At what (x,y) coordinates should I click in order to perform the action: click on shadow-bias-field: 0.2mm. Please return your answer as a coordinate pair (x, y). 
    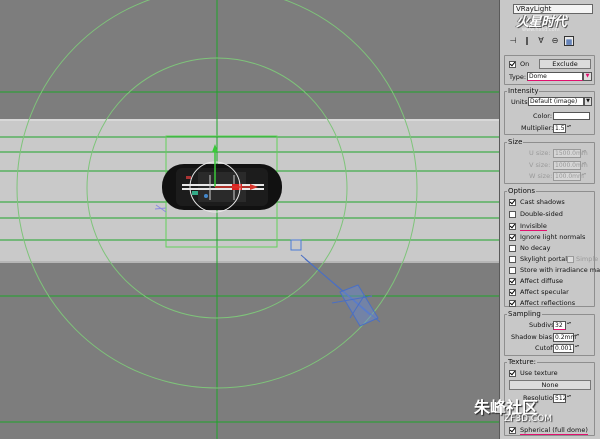
    Looking at the image, I should click on (564, 337).